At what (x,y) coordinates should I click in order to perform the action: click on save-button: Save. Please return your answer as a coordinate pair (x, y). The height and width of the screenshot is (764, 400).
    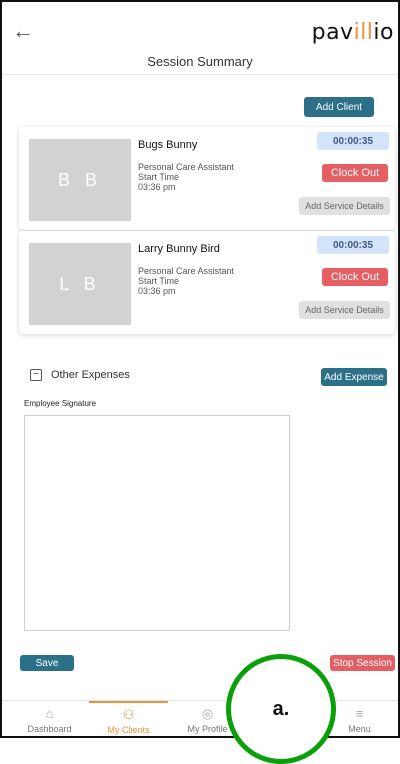
    Looking at the image, I should click on (47, 663).